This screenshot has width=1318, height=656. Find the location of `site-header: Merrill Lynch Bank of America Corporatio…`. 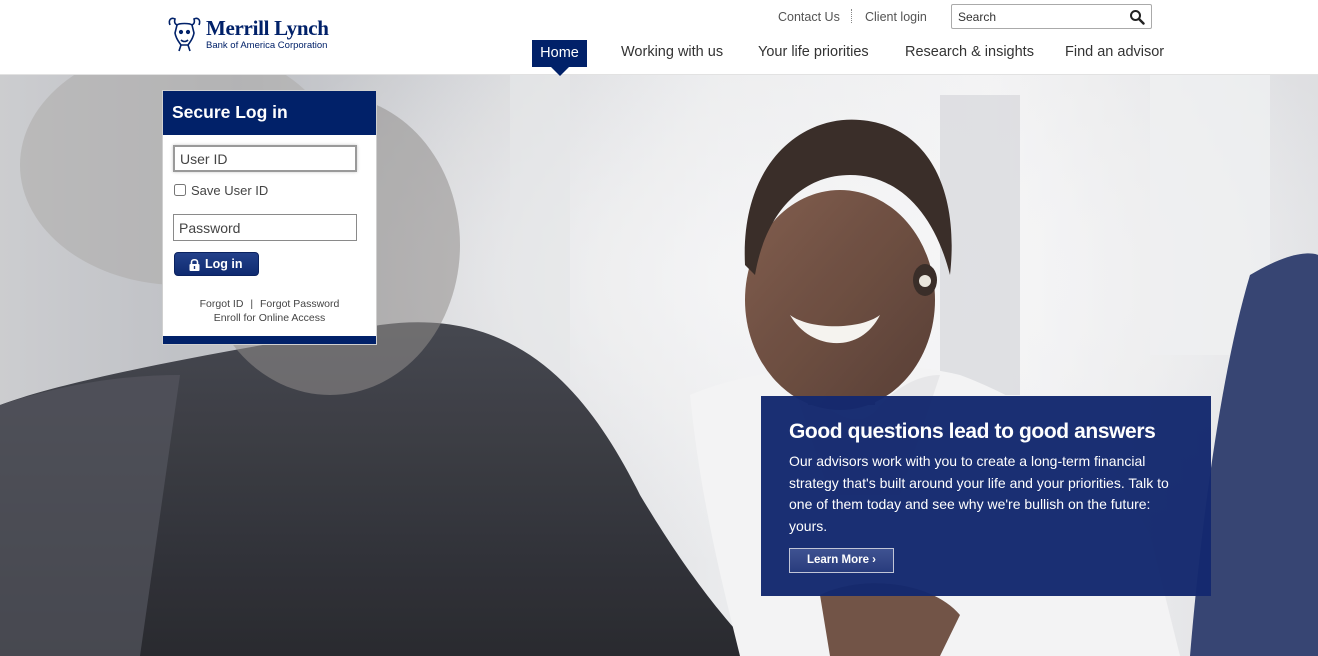

site-header: Merrill Lynch Bank of America Corporatio… is located at coordinates (659, 37).